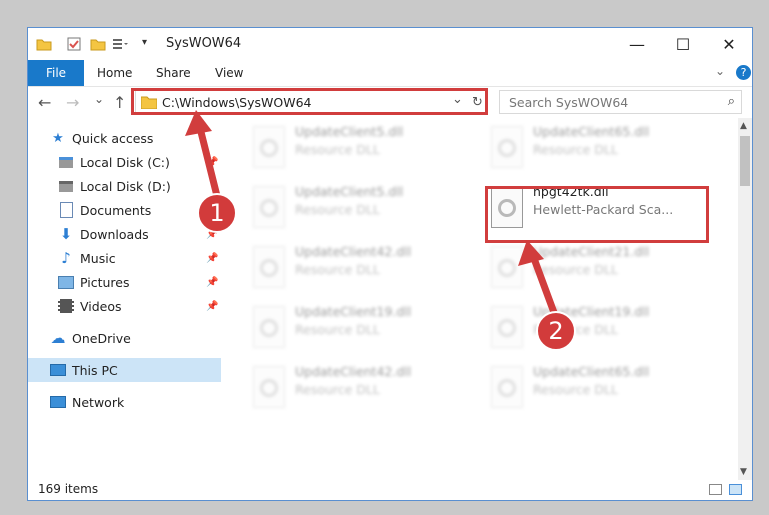 The width and height of the screenshot is (769, 515). What do you see at coordinates (217, 213) in the screenshot?
I see `step-1-badge: 1` at bounding box center [217, 213].